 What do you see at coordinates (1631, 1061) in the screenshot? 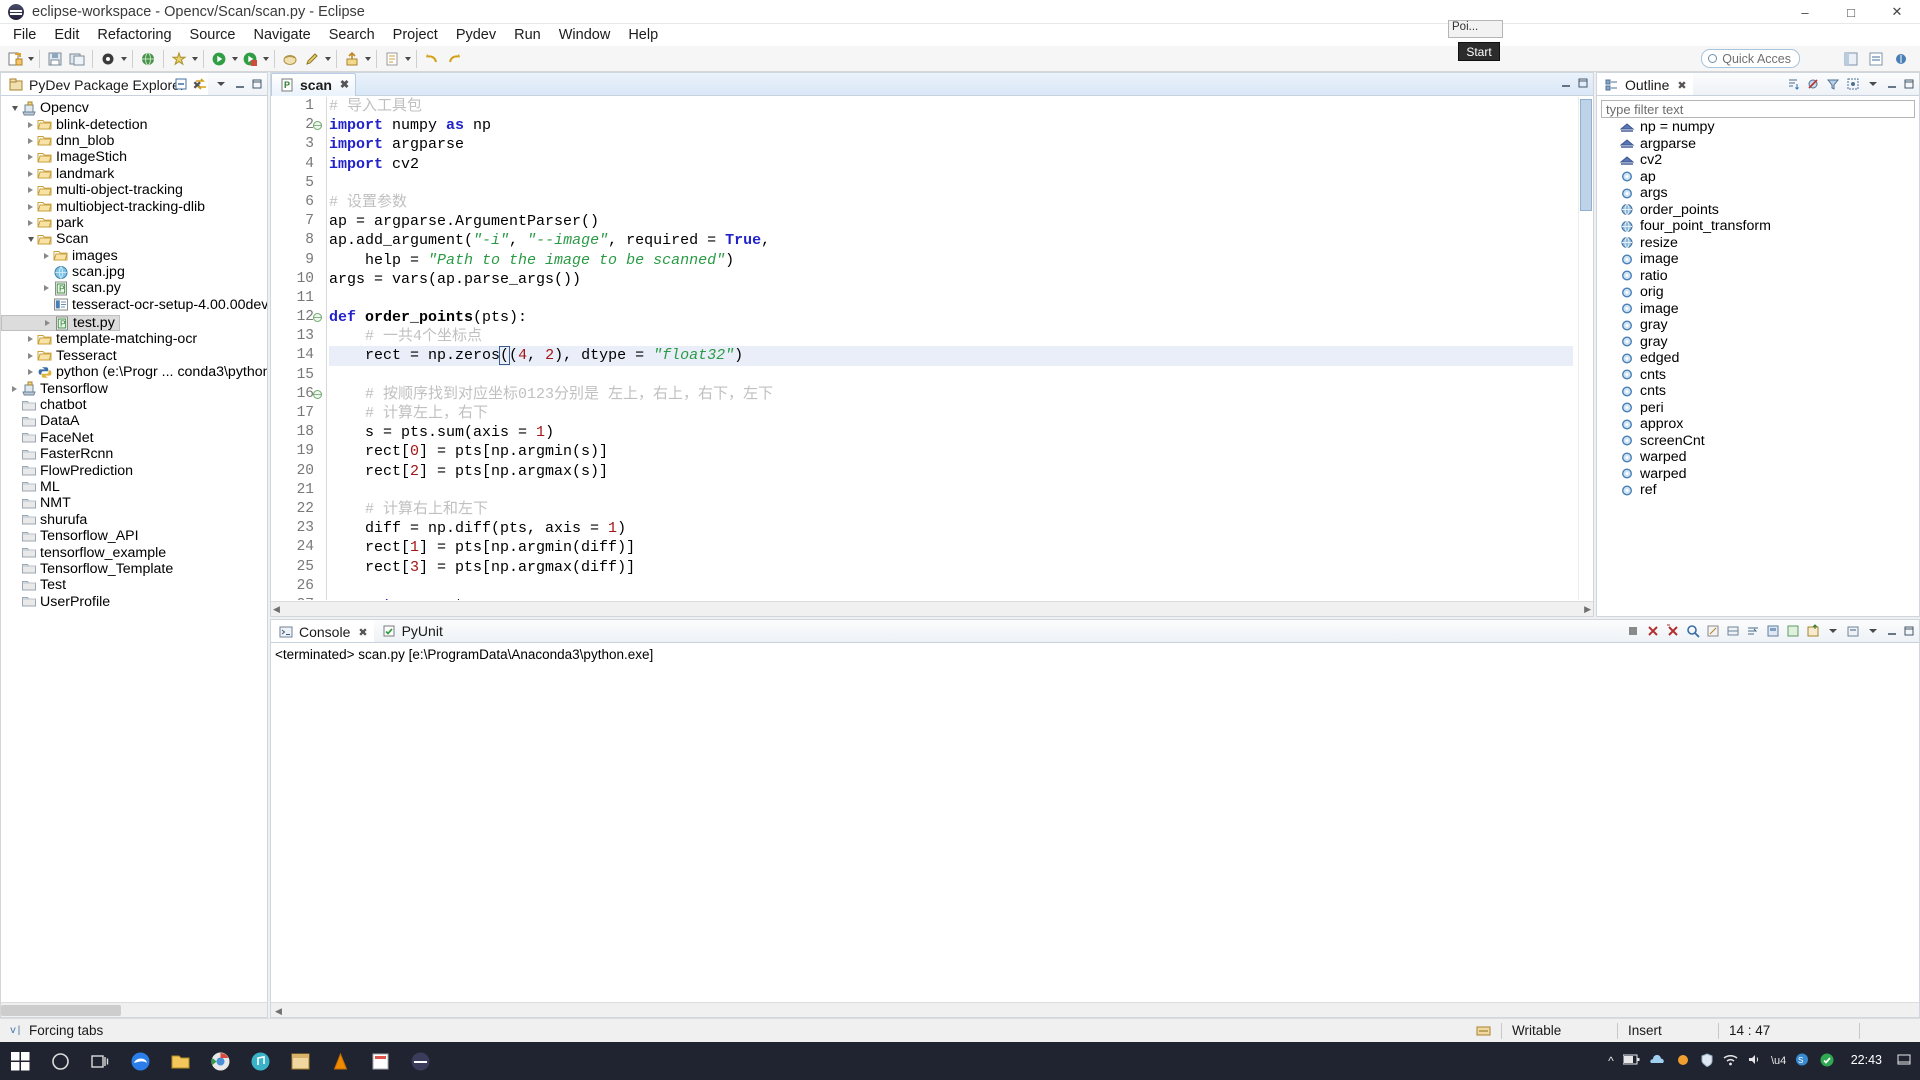
I see `battery-icon` at bounding box center [1631, 1061].